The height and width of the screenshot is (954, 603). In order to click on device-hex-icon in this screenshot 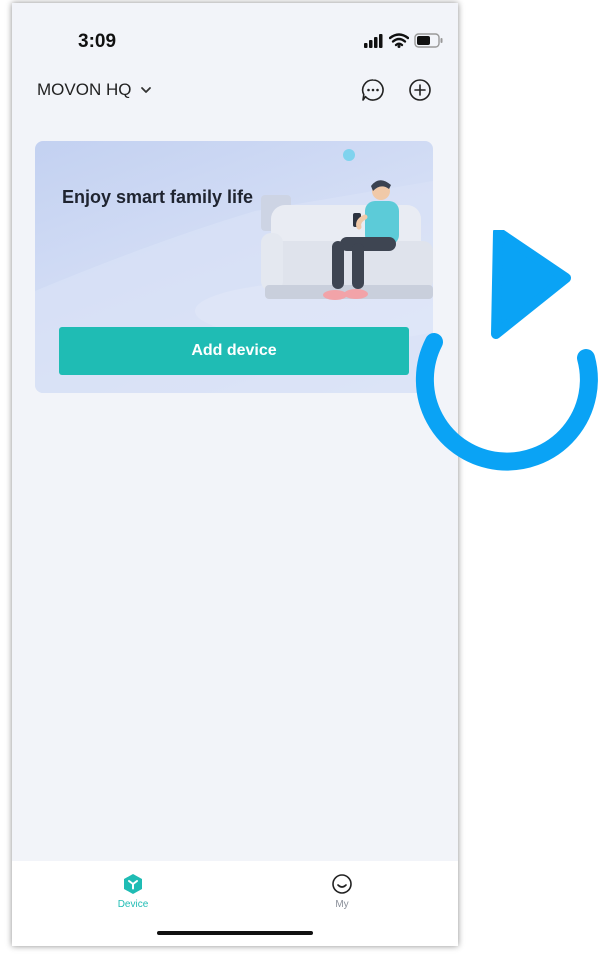, I will do `click(133, 884)`.